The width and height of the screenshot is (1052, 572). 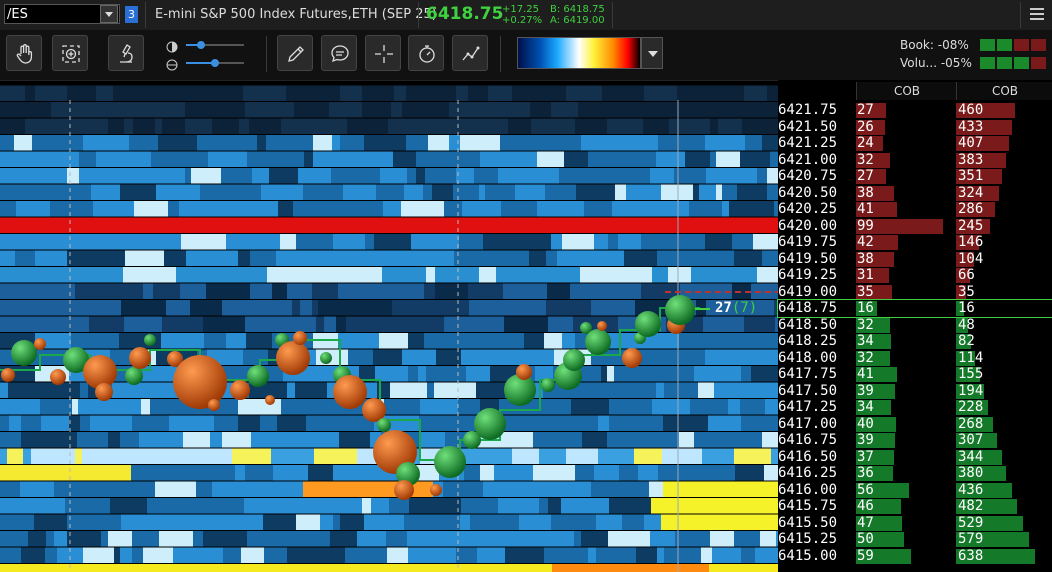 I want to click on zoom-tool-button, so click(x=70, y=53).